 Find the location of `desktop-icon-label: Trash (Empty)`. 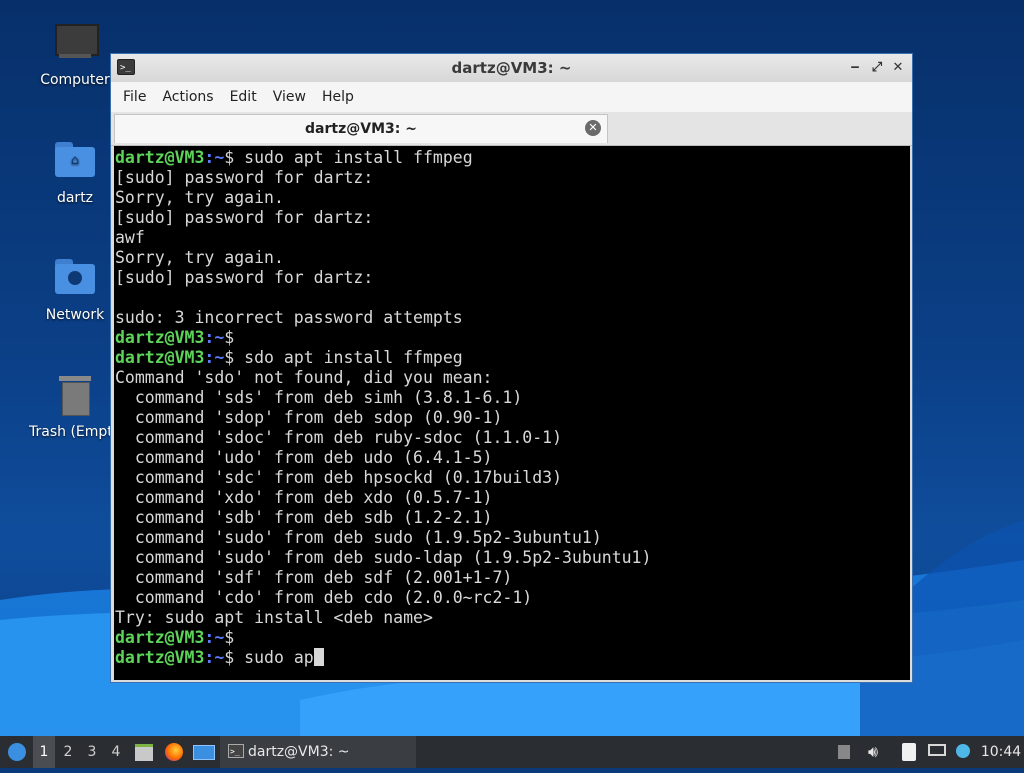

desktop-icon-label: Trash (Empty) is located at coordinates (78, 432).